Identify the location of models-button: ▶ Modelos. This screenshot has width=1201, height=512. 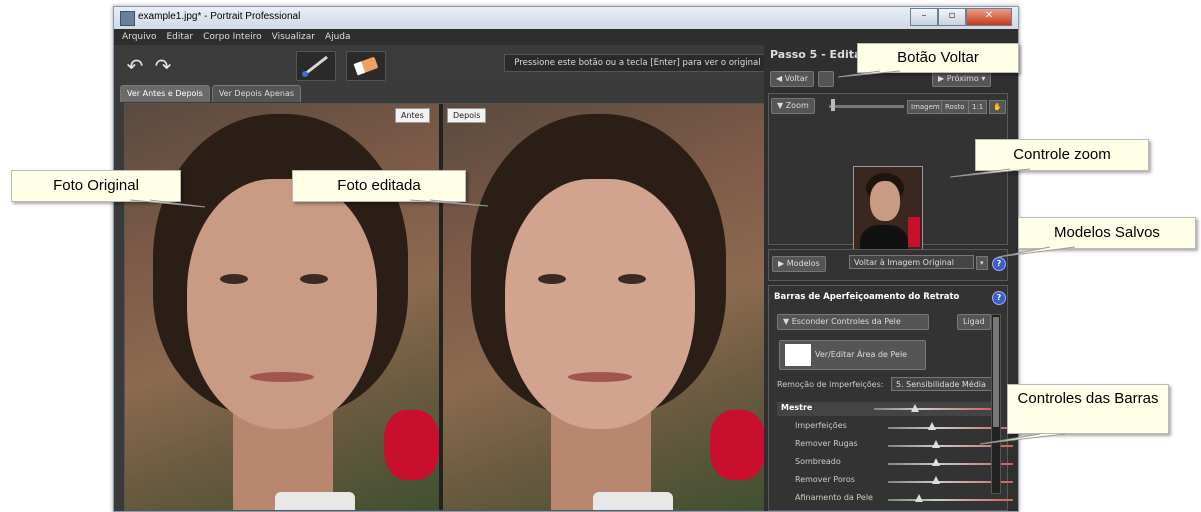
(799, 264).